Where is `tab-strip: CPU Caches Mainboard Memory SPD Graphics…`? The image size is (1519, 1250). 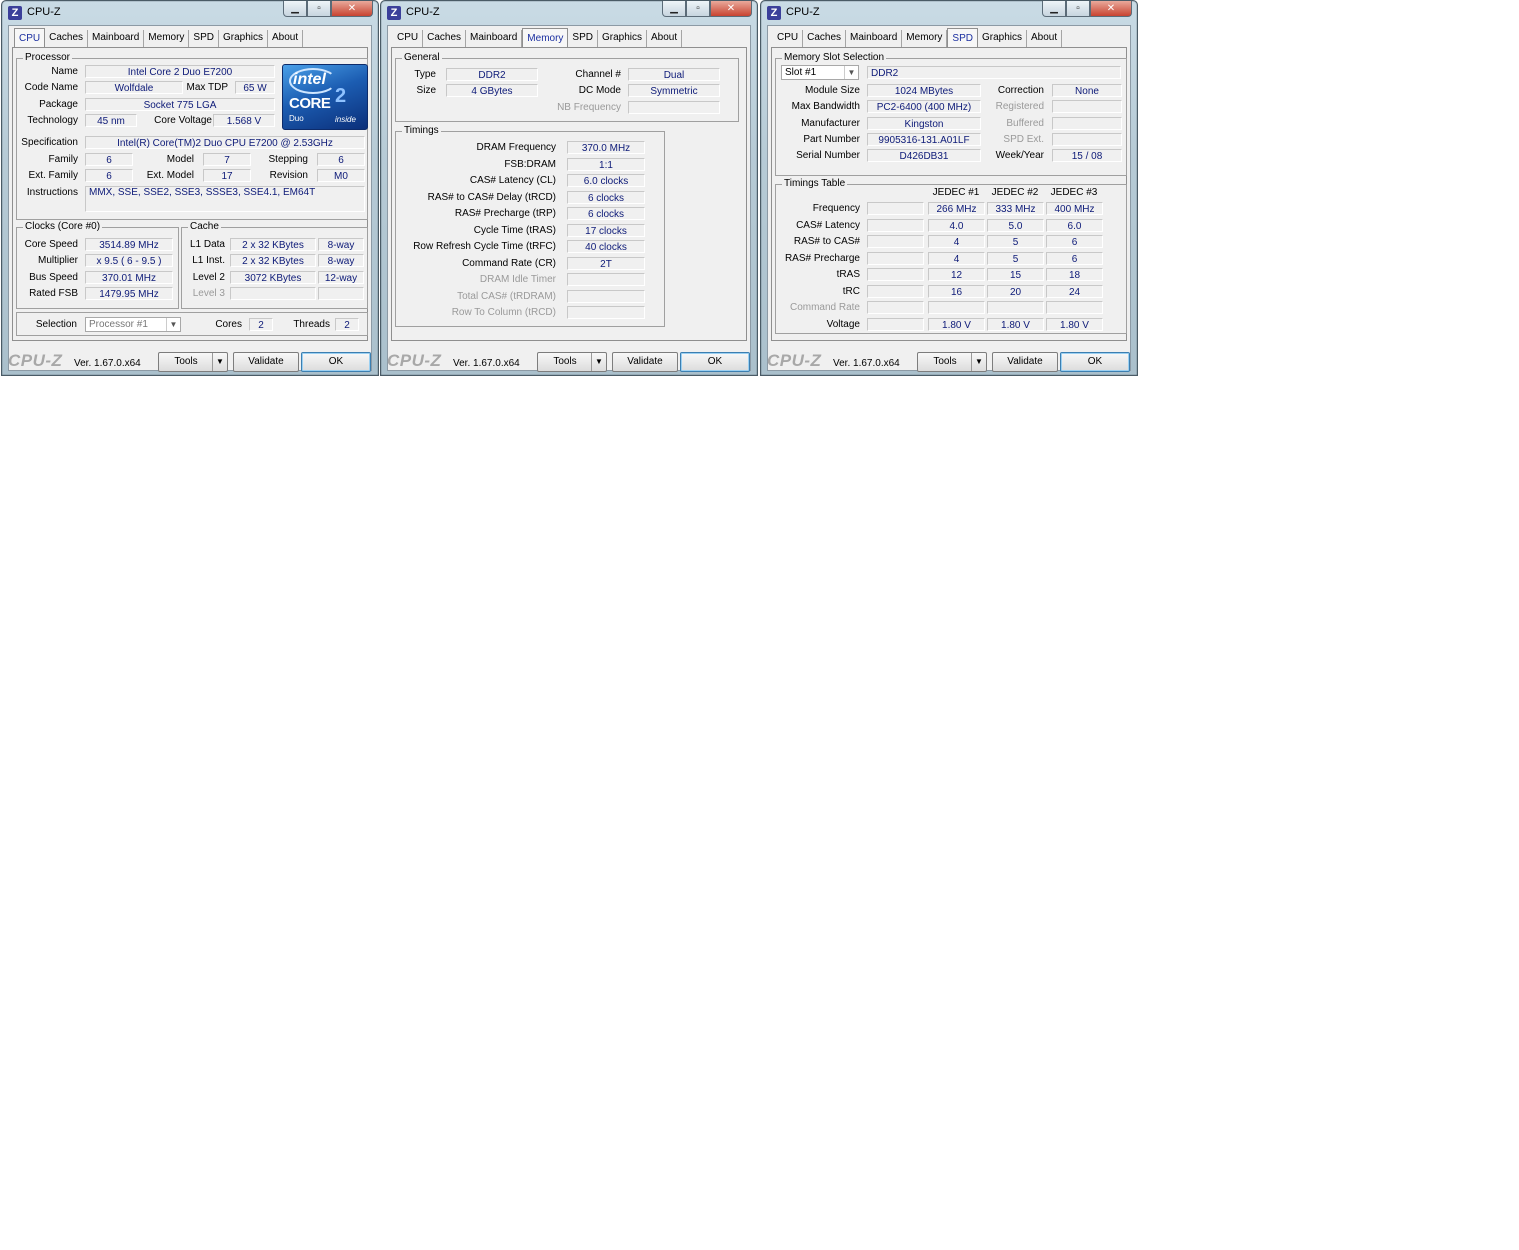
tab-strip: CPU Caches Mainboard Memory SPD Graphics… is located at coordinates (918, 38).